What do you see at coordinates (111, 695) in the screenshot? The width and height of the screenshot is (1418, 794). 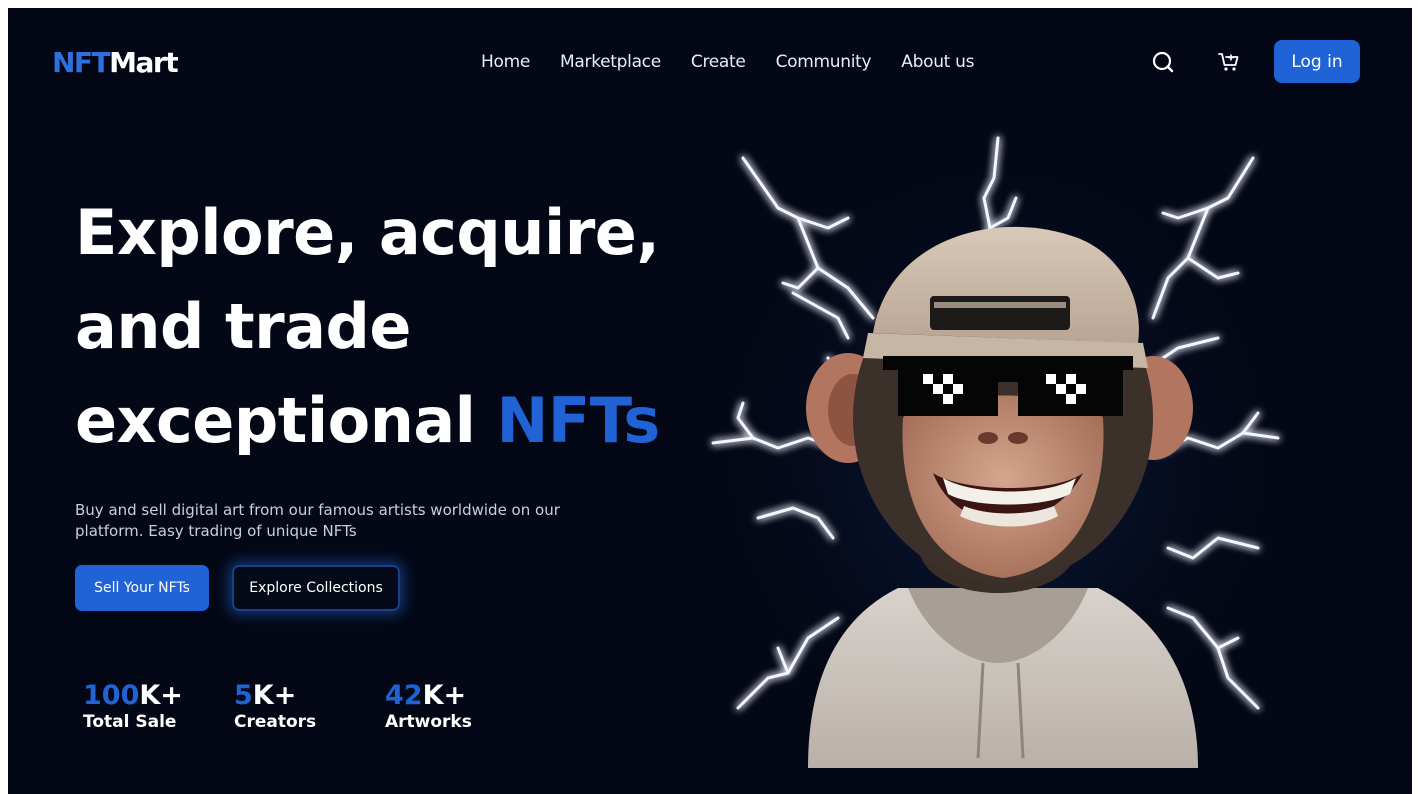 I see `stat-value: 100` at bounding box center [111, 695].